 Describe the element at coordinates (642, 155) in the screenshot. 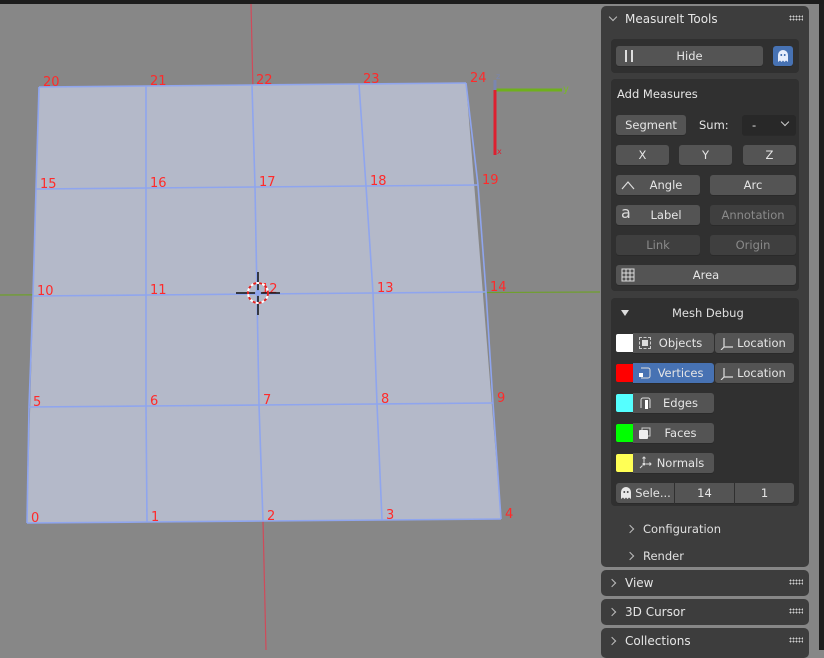

I see `x-button: X` at that location.